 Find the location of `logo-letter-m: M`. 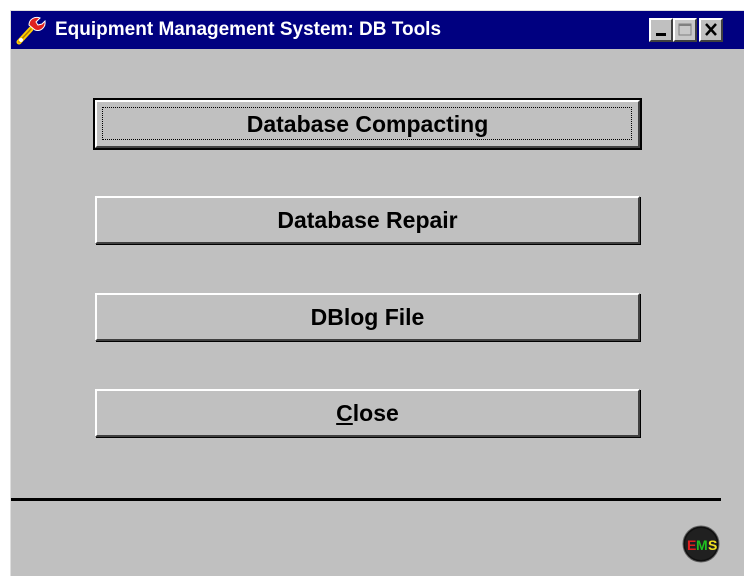

logo-letter-m: M is located at coordinates (702, 545).